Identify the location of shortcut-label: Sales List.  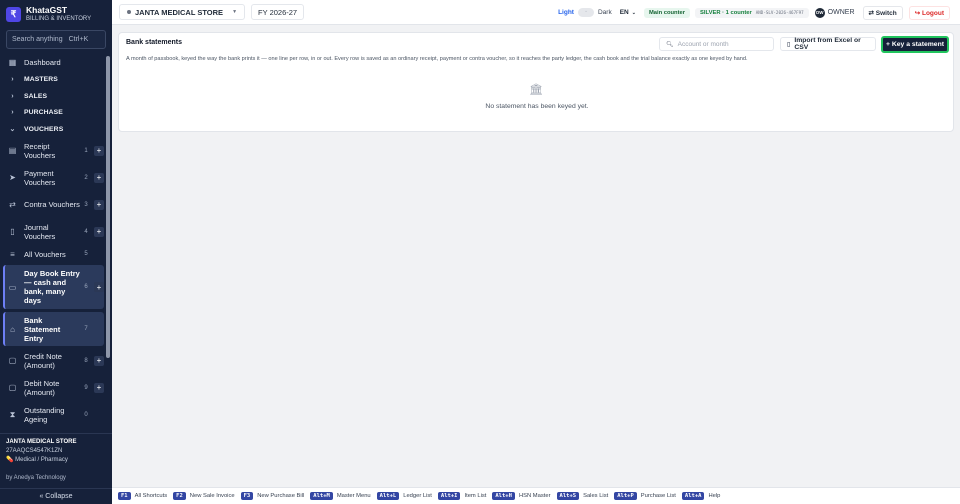
(596, 496).